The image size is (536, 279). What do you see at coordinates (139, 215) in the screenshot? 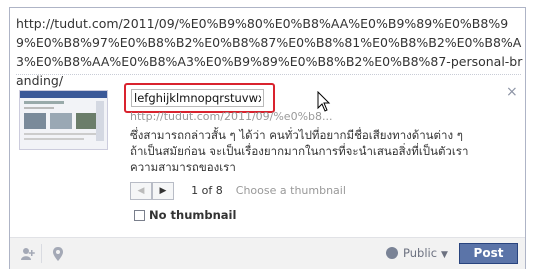
I see `no-thumbnail-checkbox` at bounding box center [139, 215].